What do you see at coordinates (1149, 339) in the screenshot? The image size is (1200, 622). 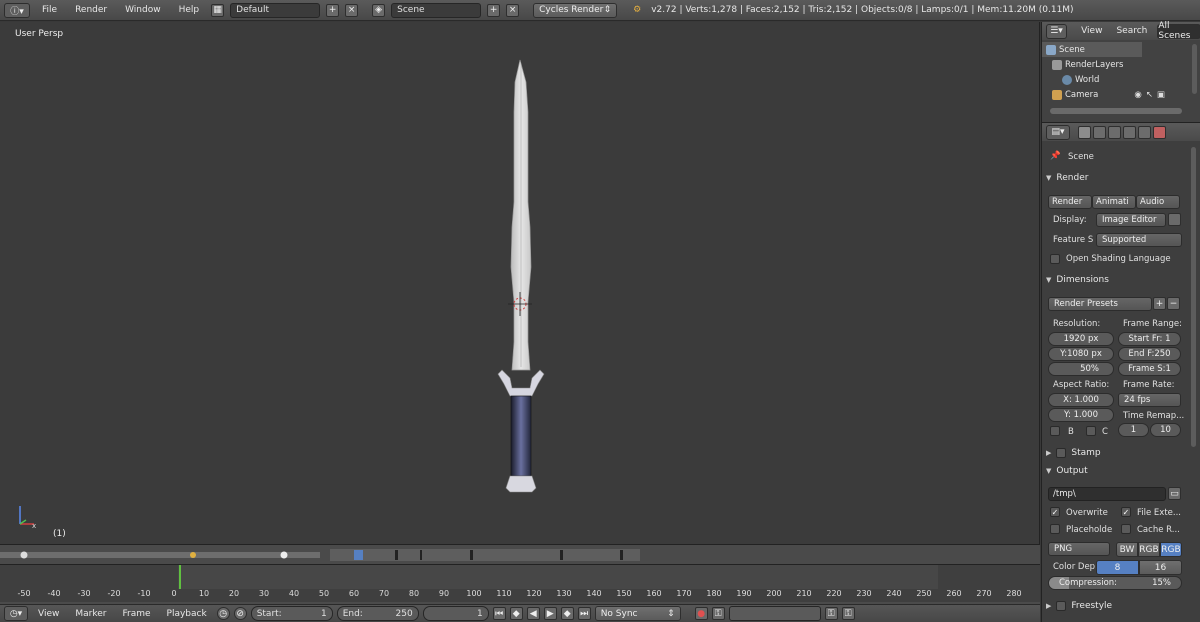 I see `start-frame-prop-field: Start Fr: 1` at bounding box center [1149, 339].